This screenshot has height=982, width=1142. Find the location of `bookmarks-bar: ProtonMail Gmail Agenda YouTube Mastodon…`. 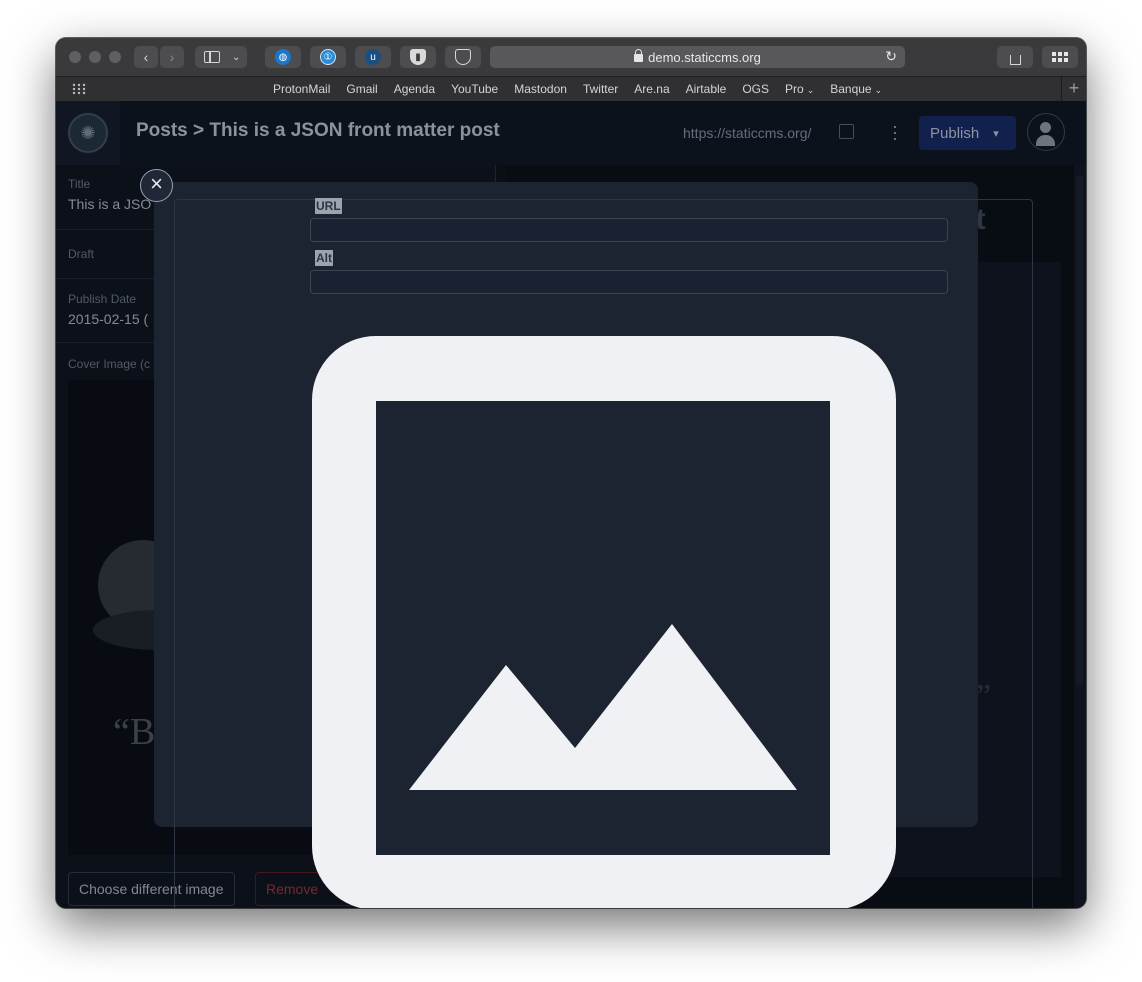

bookmarks-bar: ProtonMail Gmail Agenda YouTube Mastodon… is located at coordinates (571, 89).